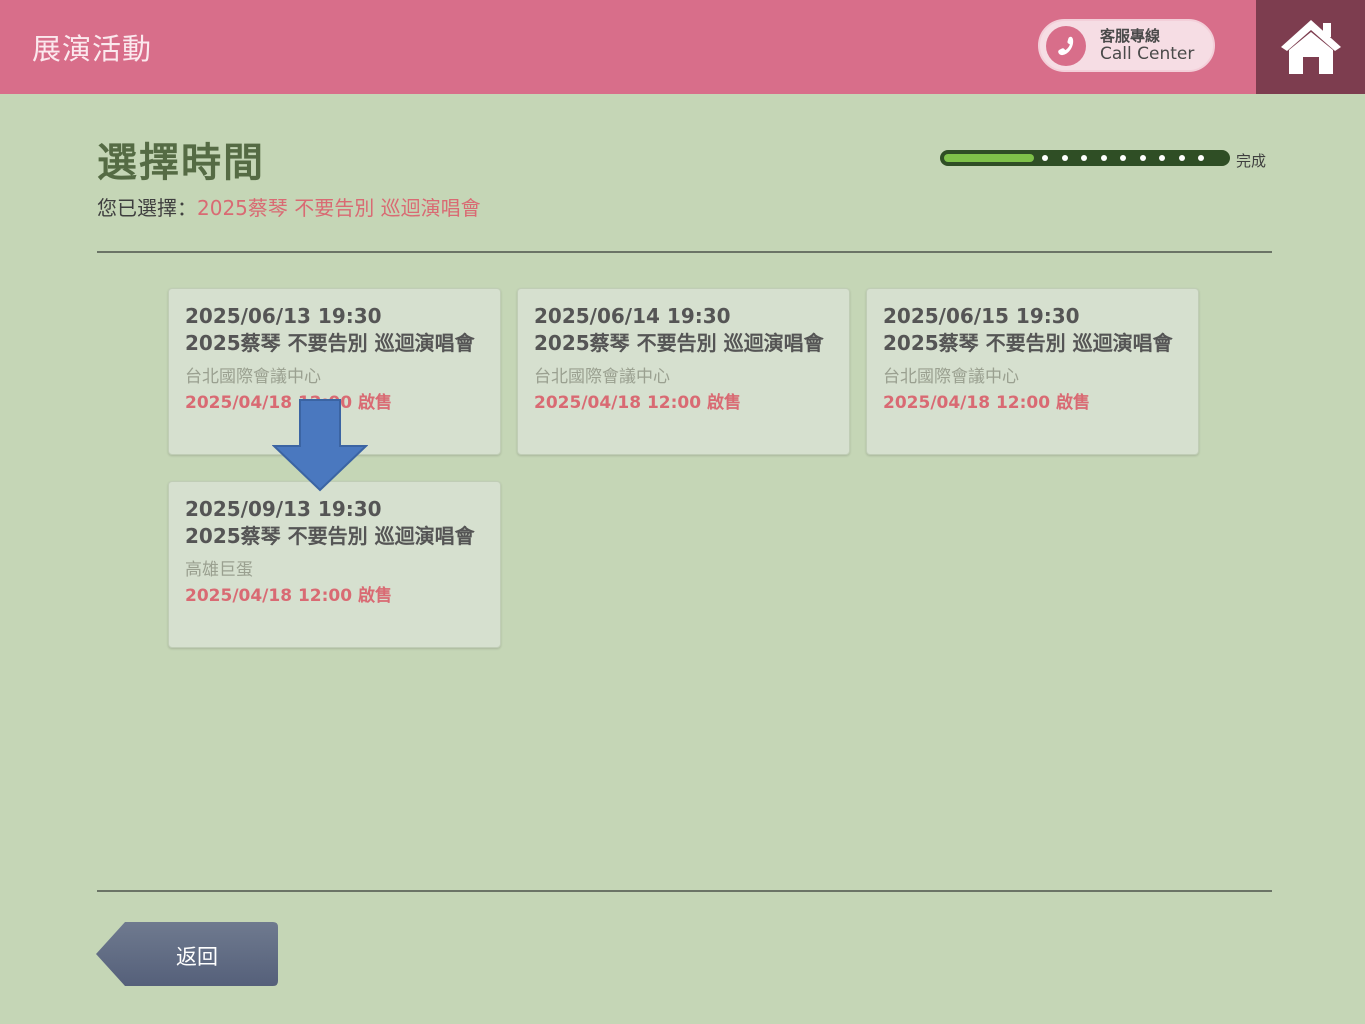 This screenshot has height=1024, width=1365. I want to click on progress-steps, so click(1123, 158).